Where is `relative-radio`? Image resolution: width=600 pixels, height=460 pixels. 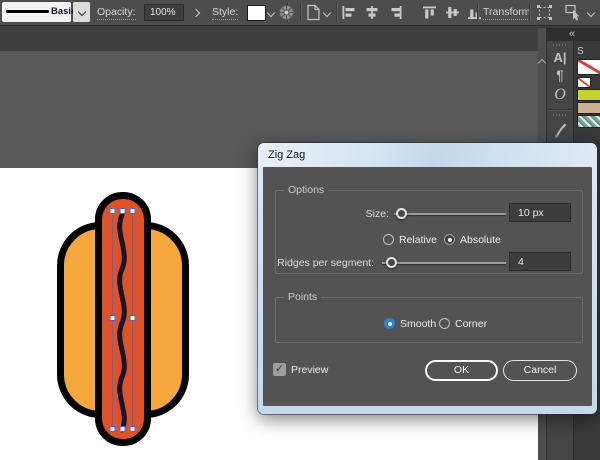 relative-radio is located at coordinates (388, 239).